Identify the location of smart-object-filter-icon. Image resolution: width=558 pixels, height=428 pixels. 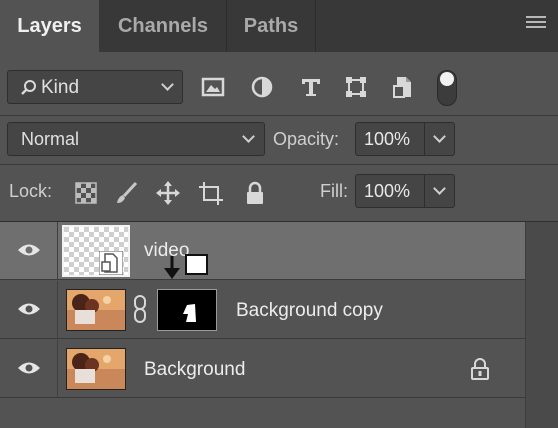
(404, 87).